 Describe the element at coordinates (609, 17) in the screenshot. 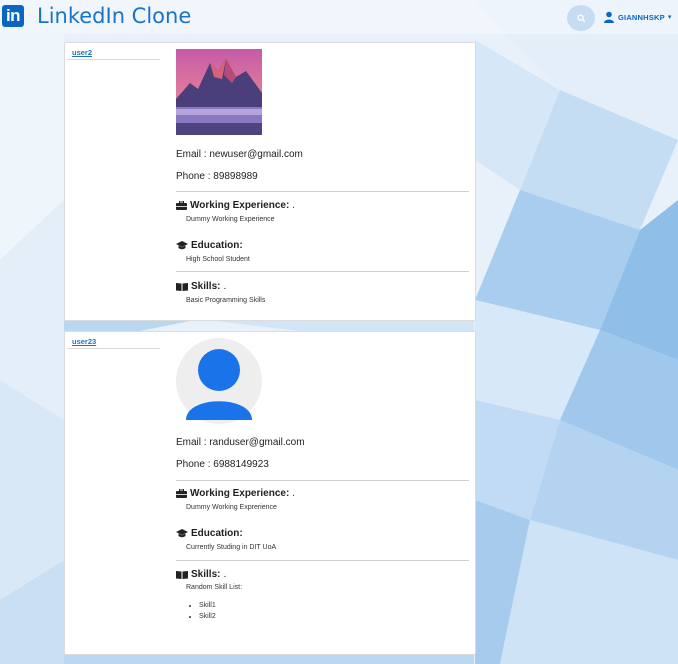

I see `user-icon` at that location.